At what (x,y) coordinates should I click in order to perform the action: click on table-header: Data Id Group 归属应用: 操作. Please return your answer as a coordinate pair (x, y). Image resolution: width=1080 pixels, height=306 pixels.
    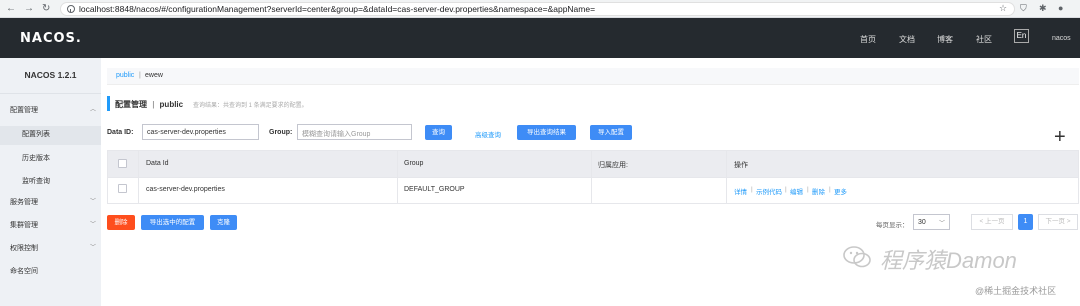
    Looking at the image, I should click on (593, 164).